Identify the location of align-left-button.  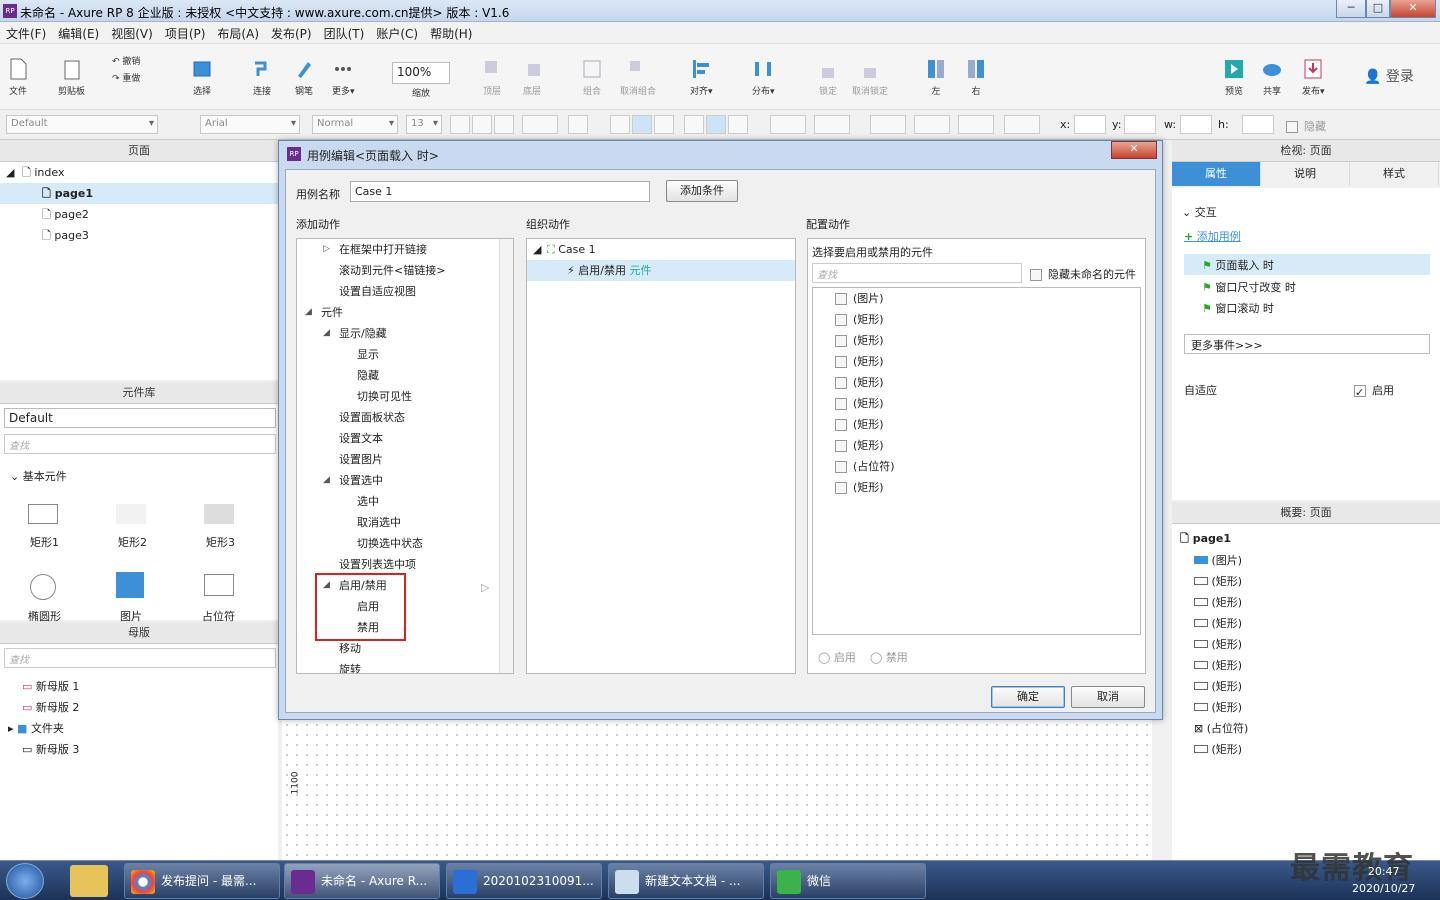
(620, 124).